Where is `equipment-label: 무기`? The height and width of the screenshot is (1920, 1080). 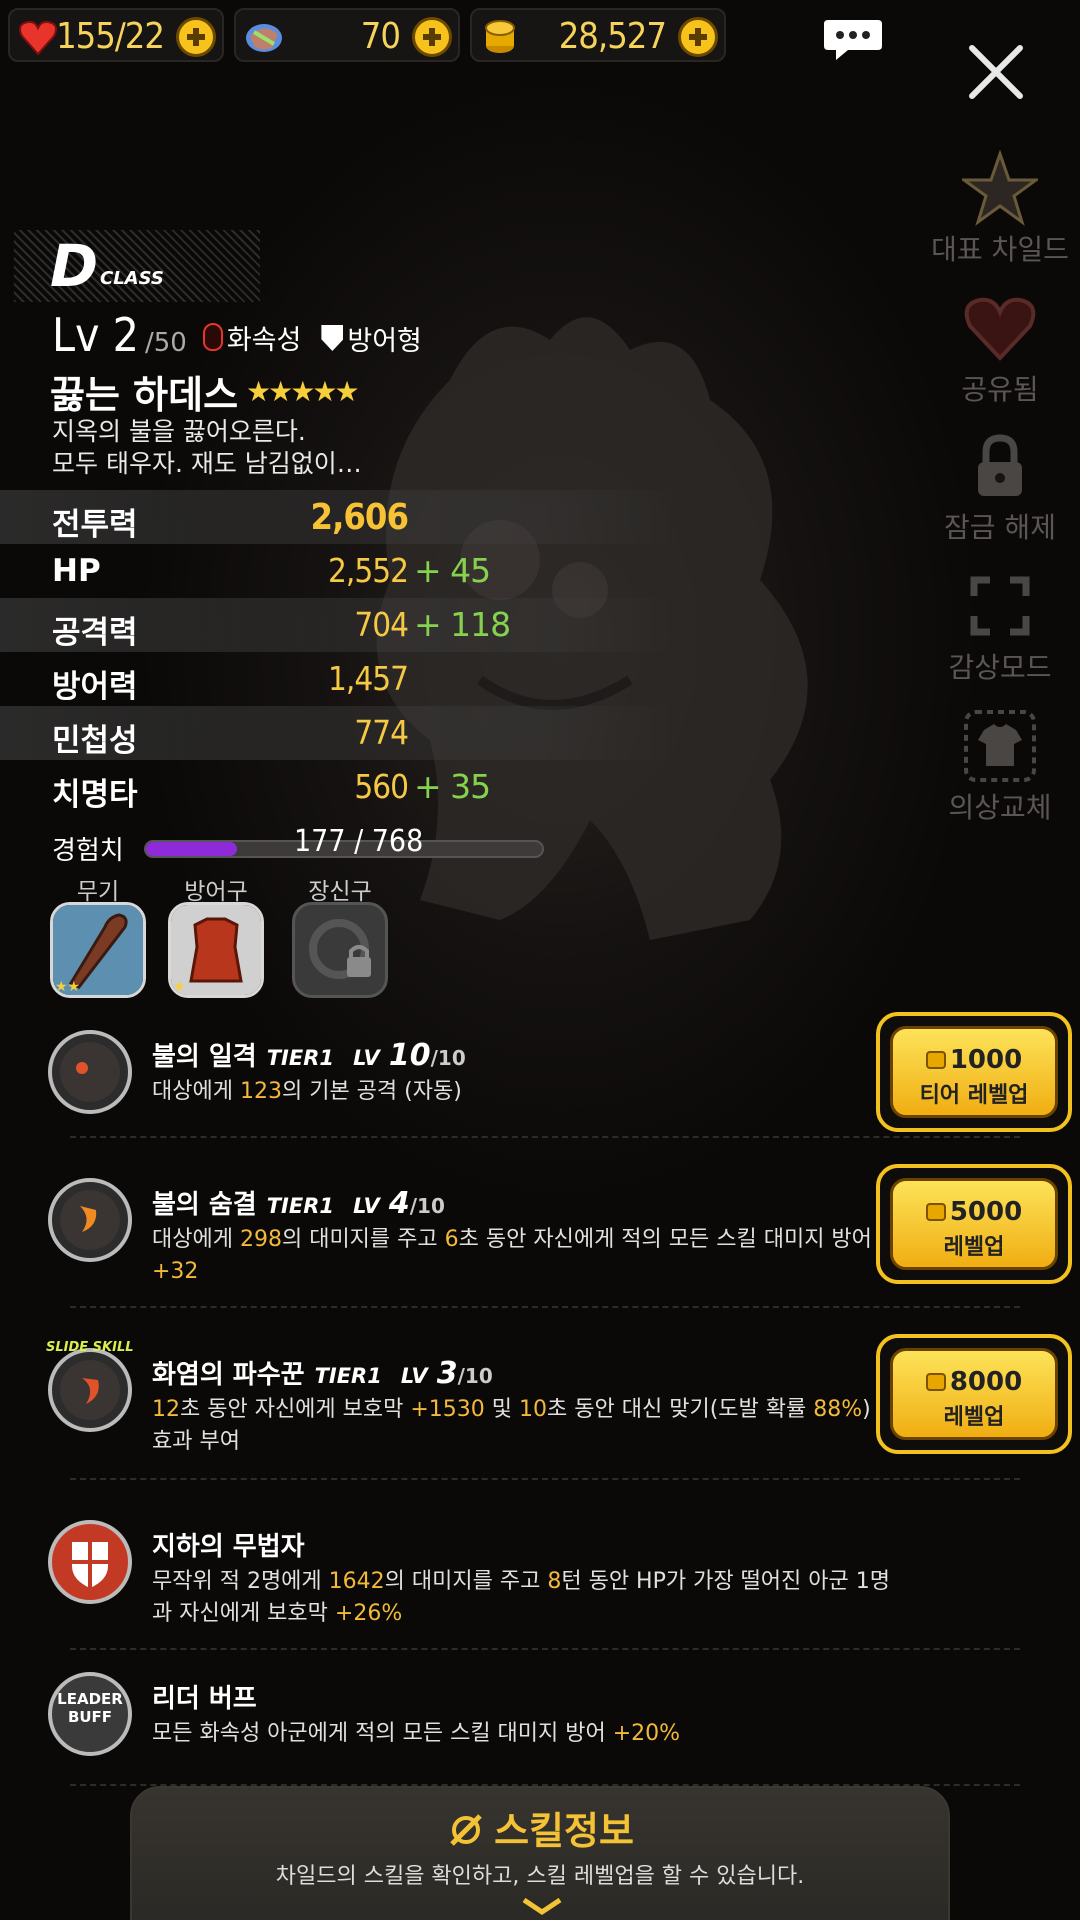 equipment-label: 무기 is located at coordinates (98, 892).